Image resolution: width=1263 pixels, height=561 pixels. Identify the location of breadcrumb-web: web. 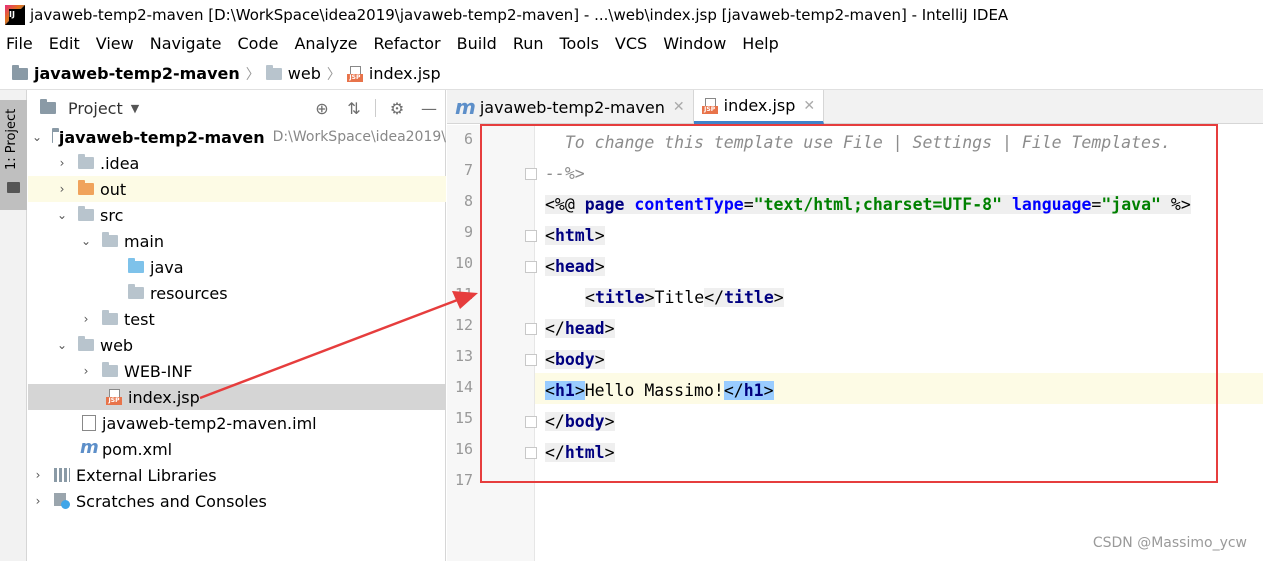
(293, 73).